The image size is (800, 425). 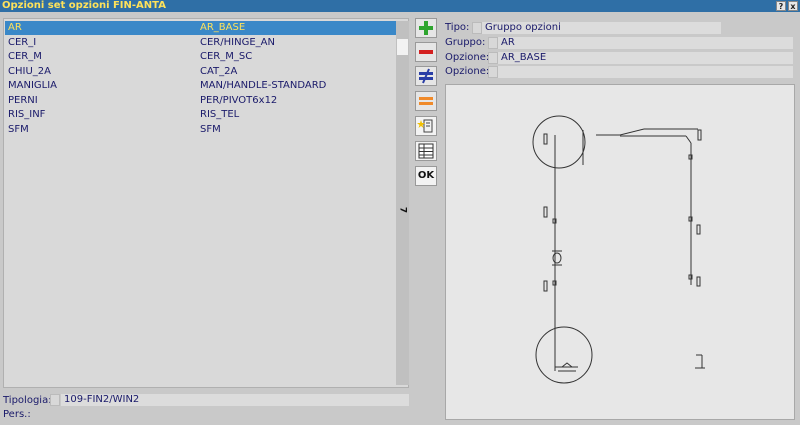 What do you see at coordinates (226, 56) in the screenshot?
I see `row-value: CER_M_SC` at bounding box center [226, 56].